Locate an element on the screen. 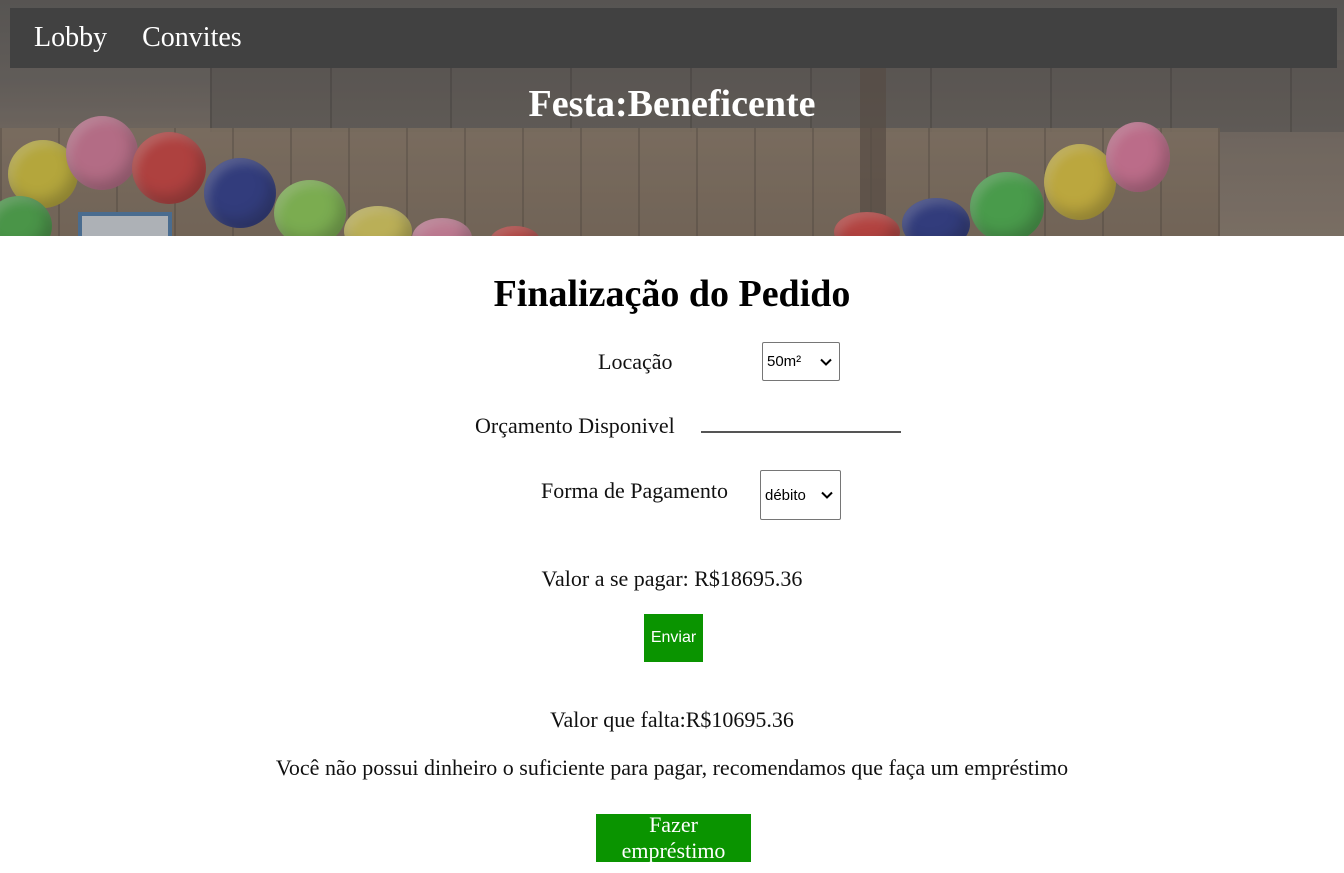  budget-label: Orçamento Disponivel is located at coordinates (575, 425).